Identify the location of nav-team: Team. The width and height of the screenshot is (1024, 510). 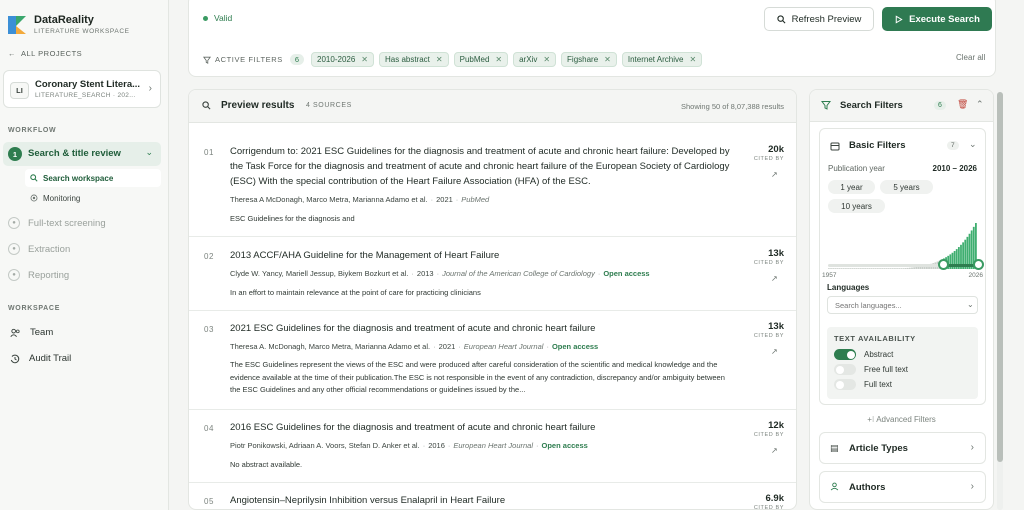
(31, 332).